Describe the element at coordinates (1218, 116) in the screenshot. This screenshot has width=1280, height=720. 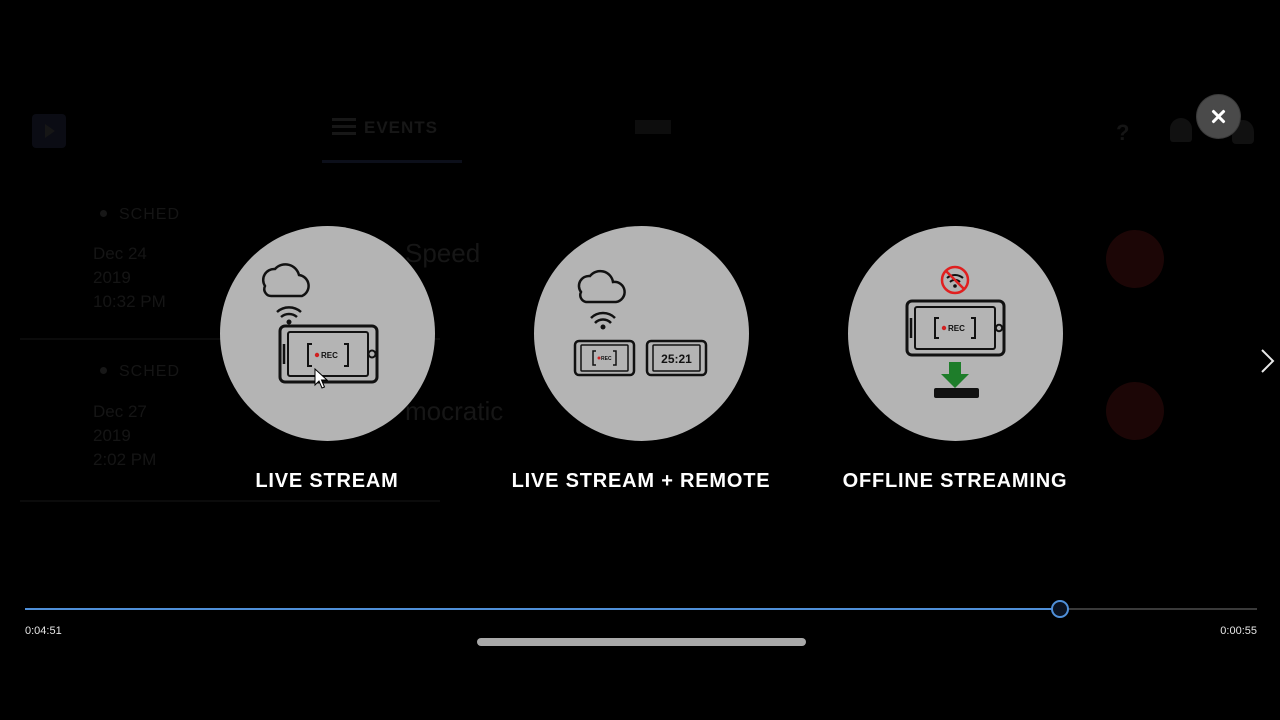
I see `close-button` at that location.